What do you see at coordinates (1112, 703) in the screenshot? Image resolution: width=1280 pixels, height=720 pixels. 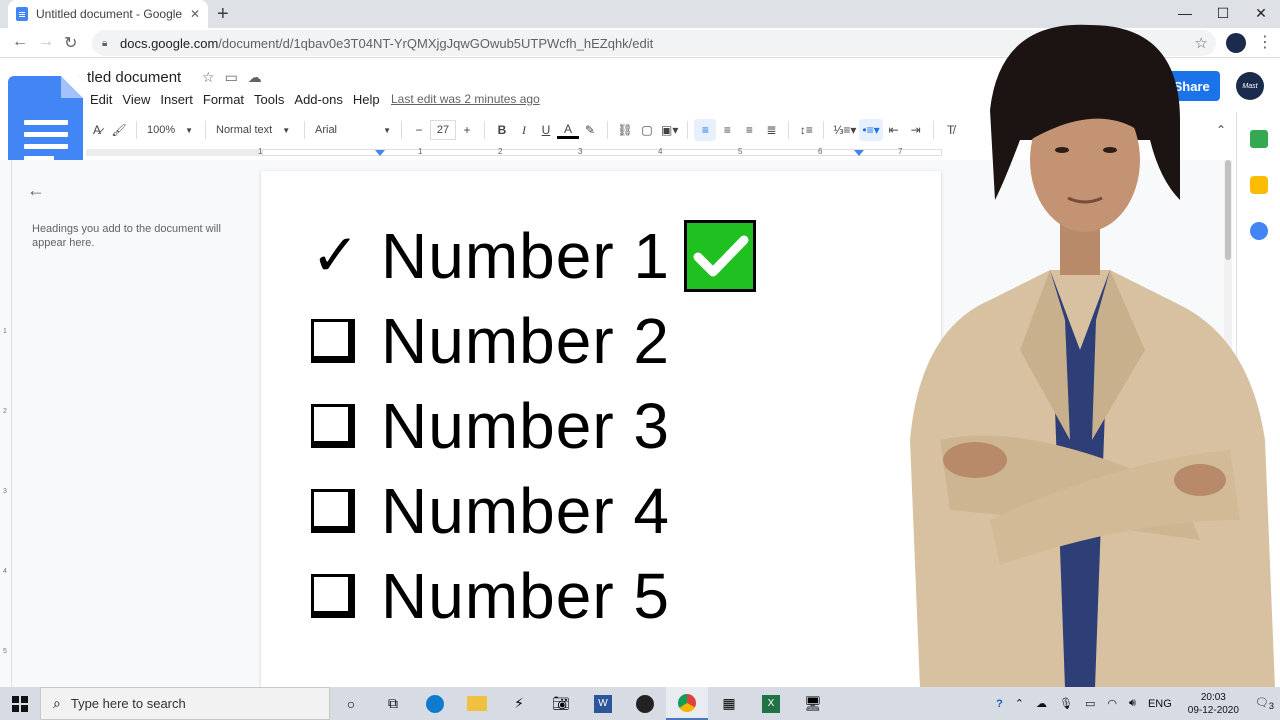 I see `wifi-icon: ◠` at bounding box center [1112, 703].